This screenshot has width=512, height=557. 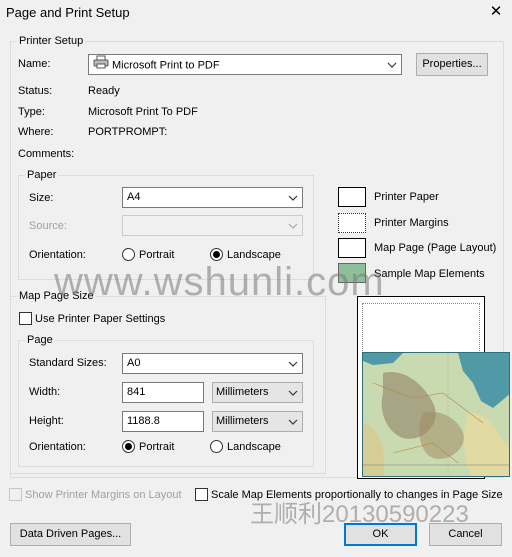 I want to click on width-label: Width:, so click(x=45, y=392).